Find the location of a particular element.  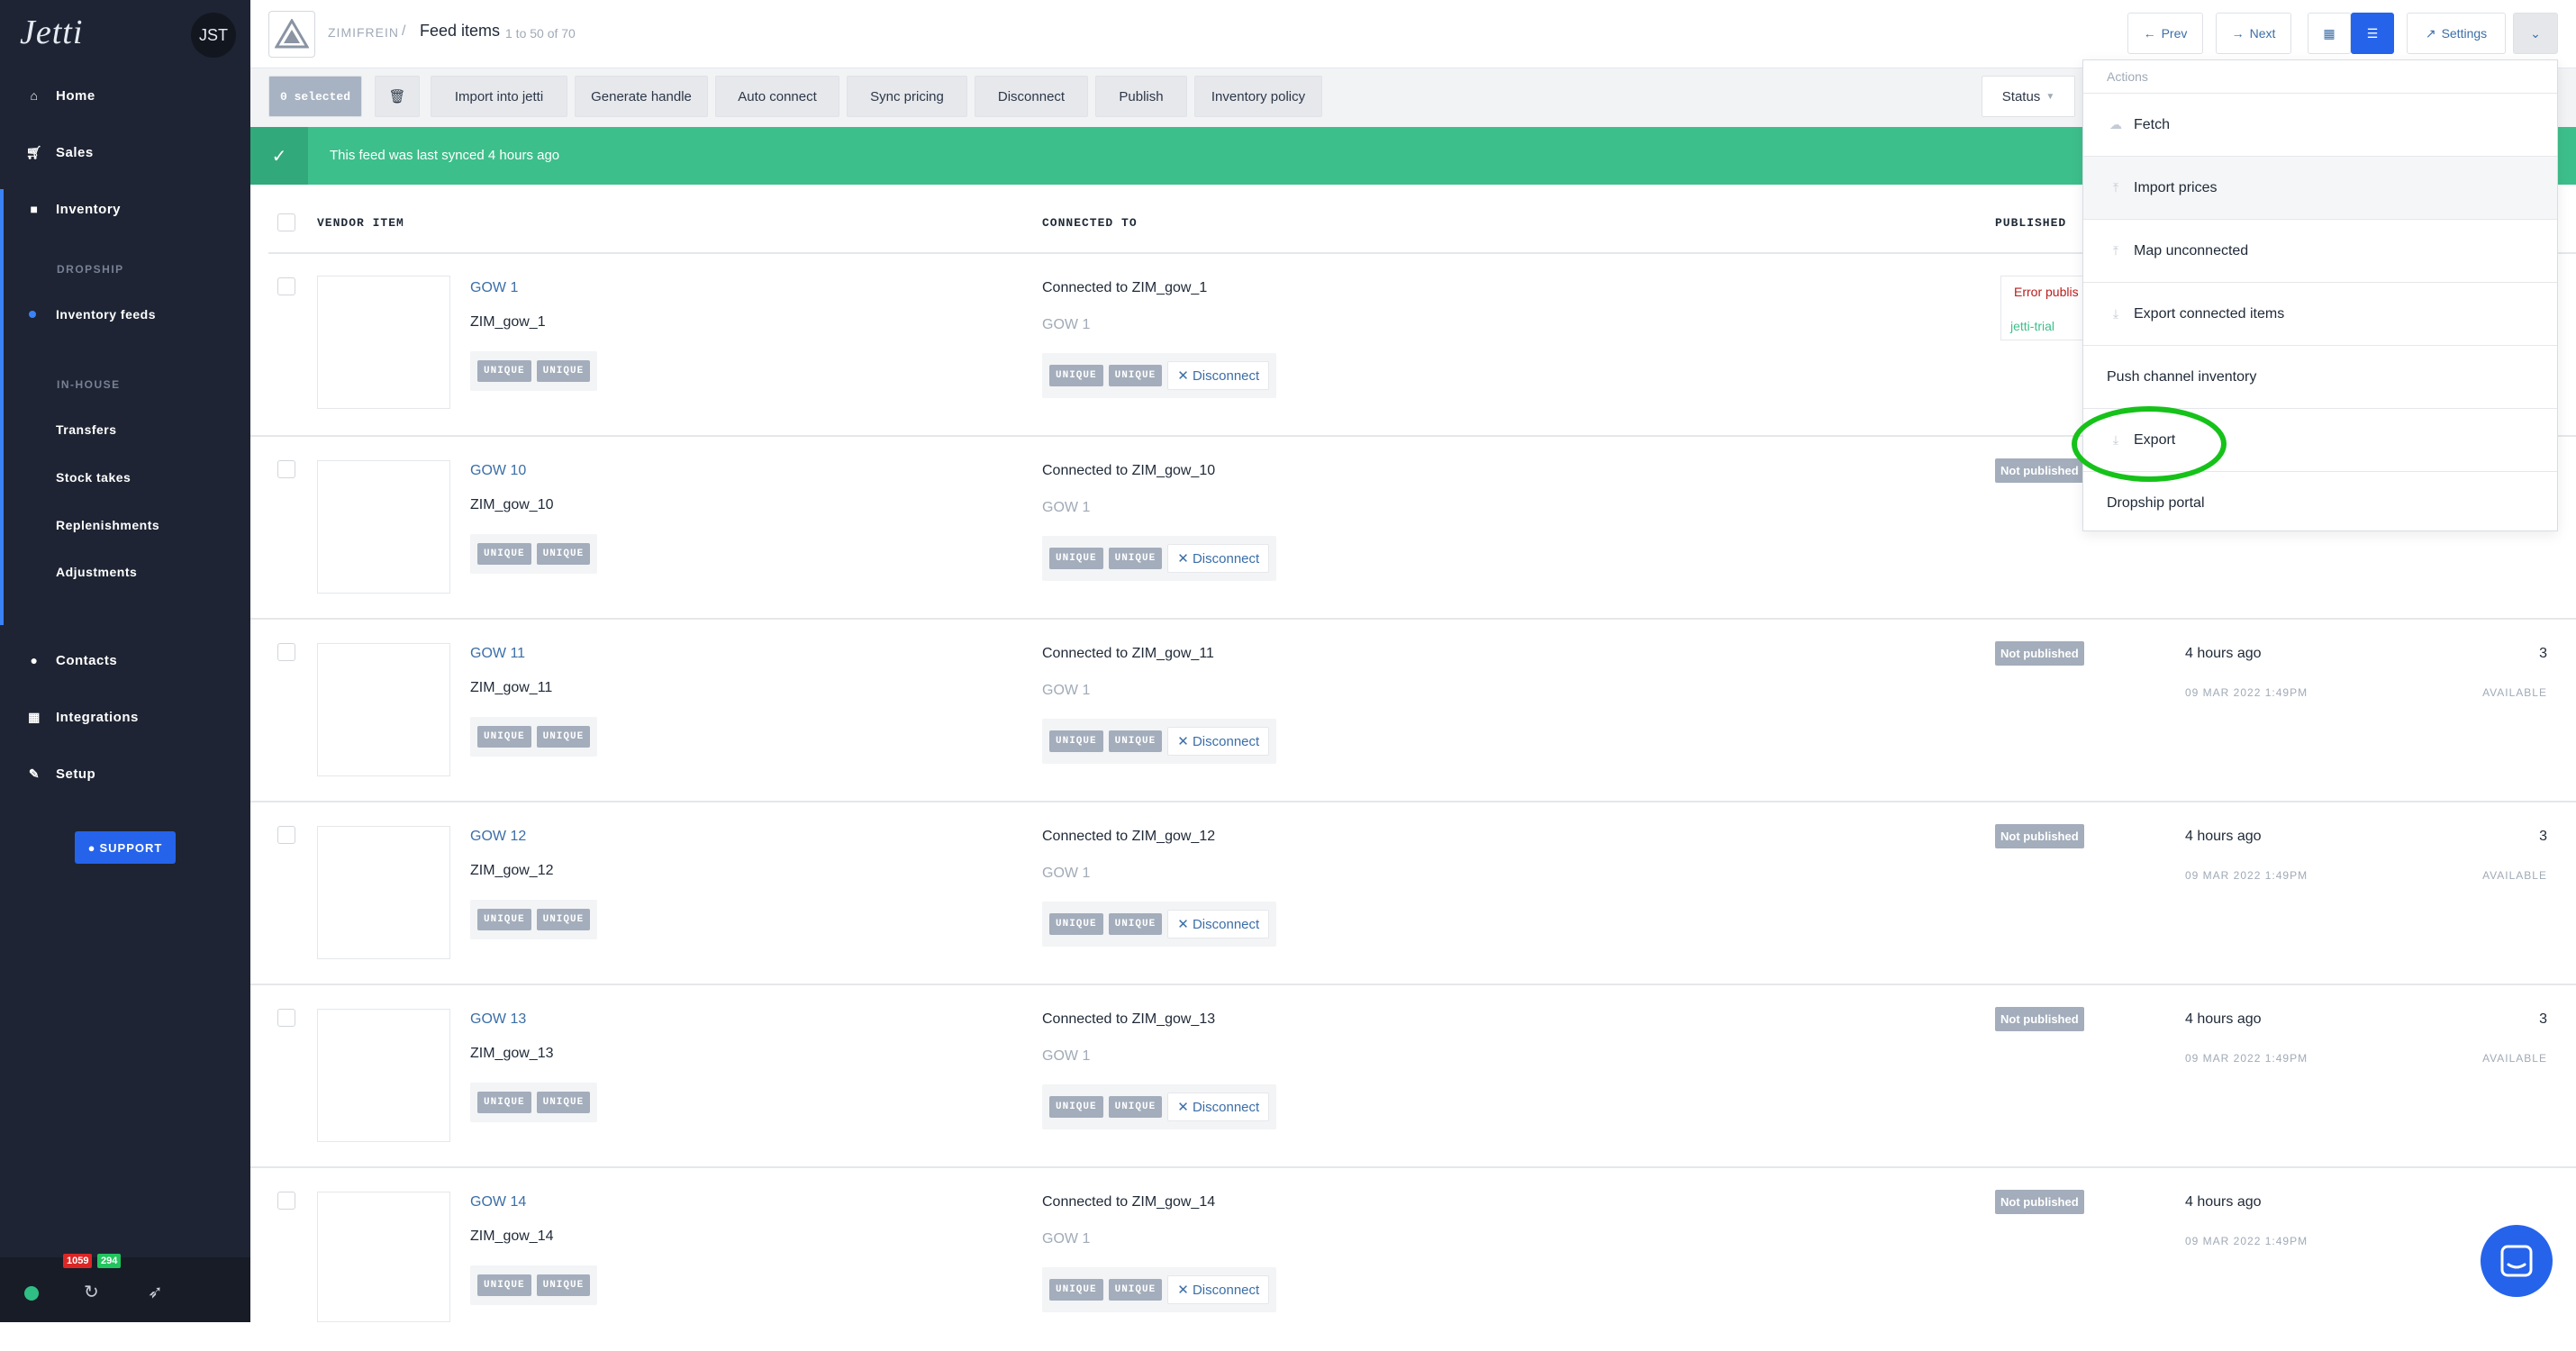

nav-stock-takes: Stock takes is located at coordinates (93, 477).